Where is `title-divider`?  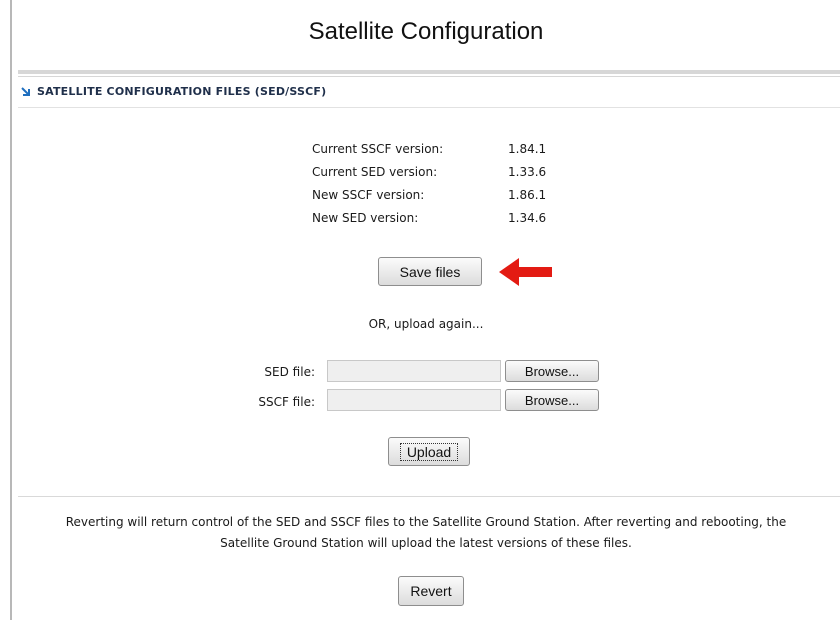
title-divider is located at coordinates (429, 72).